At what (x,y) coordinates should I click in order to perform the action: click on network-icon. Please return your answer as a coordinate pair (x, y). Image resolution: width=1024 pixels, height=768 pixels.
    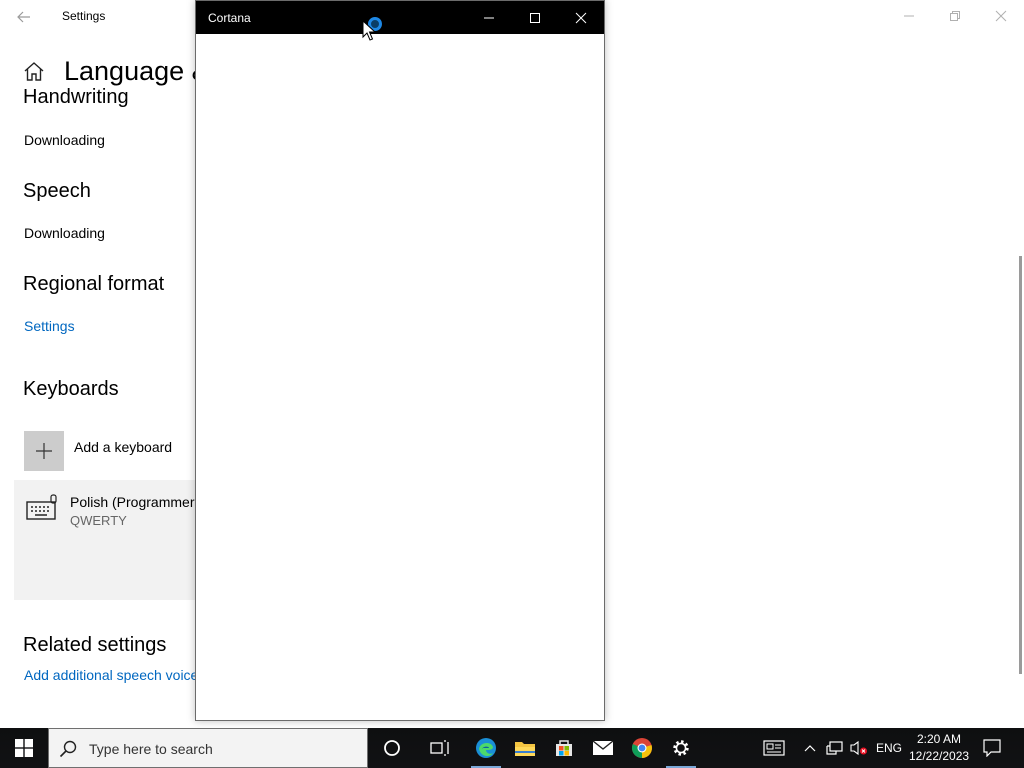
    Looking at the image, I should click on (834, 748).